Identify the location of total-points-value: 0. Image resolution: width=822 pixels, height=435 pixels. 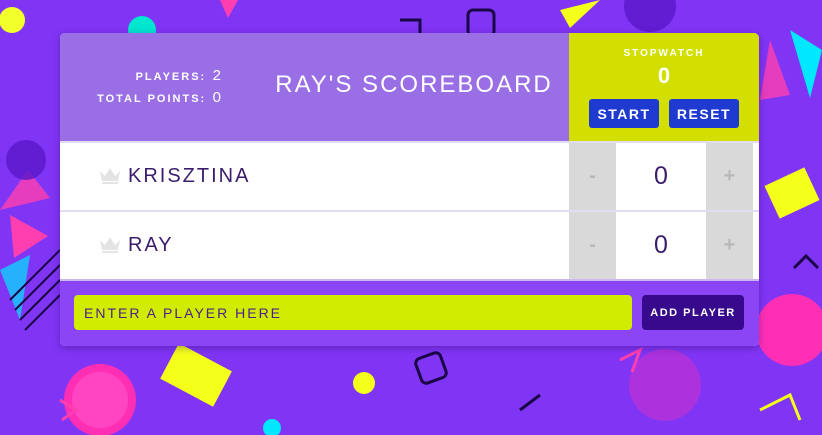
(217, 97).